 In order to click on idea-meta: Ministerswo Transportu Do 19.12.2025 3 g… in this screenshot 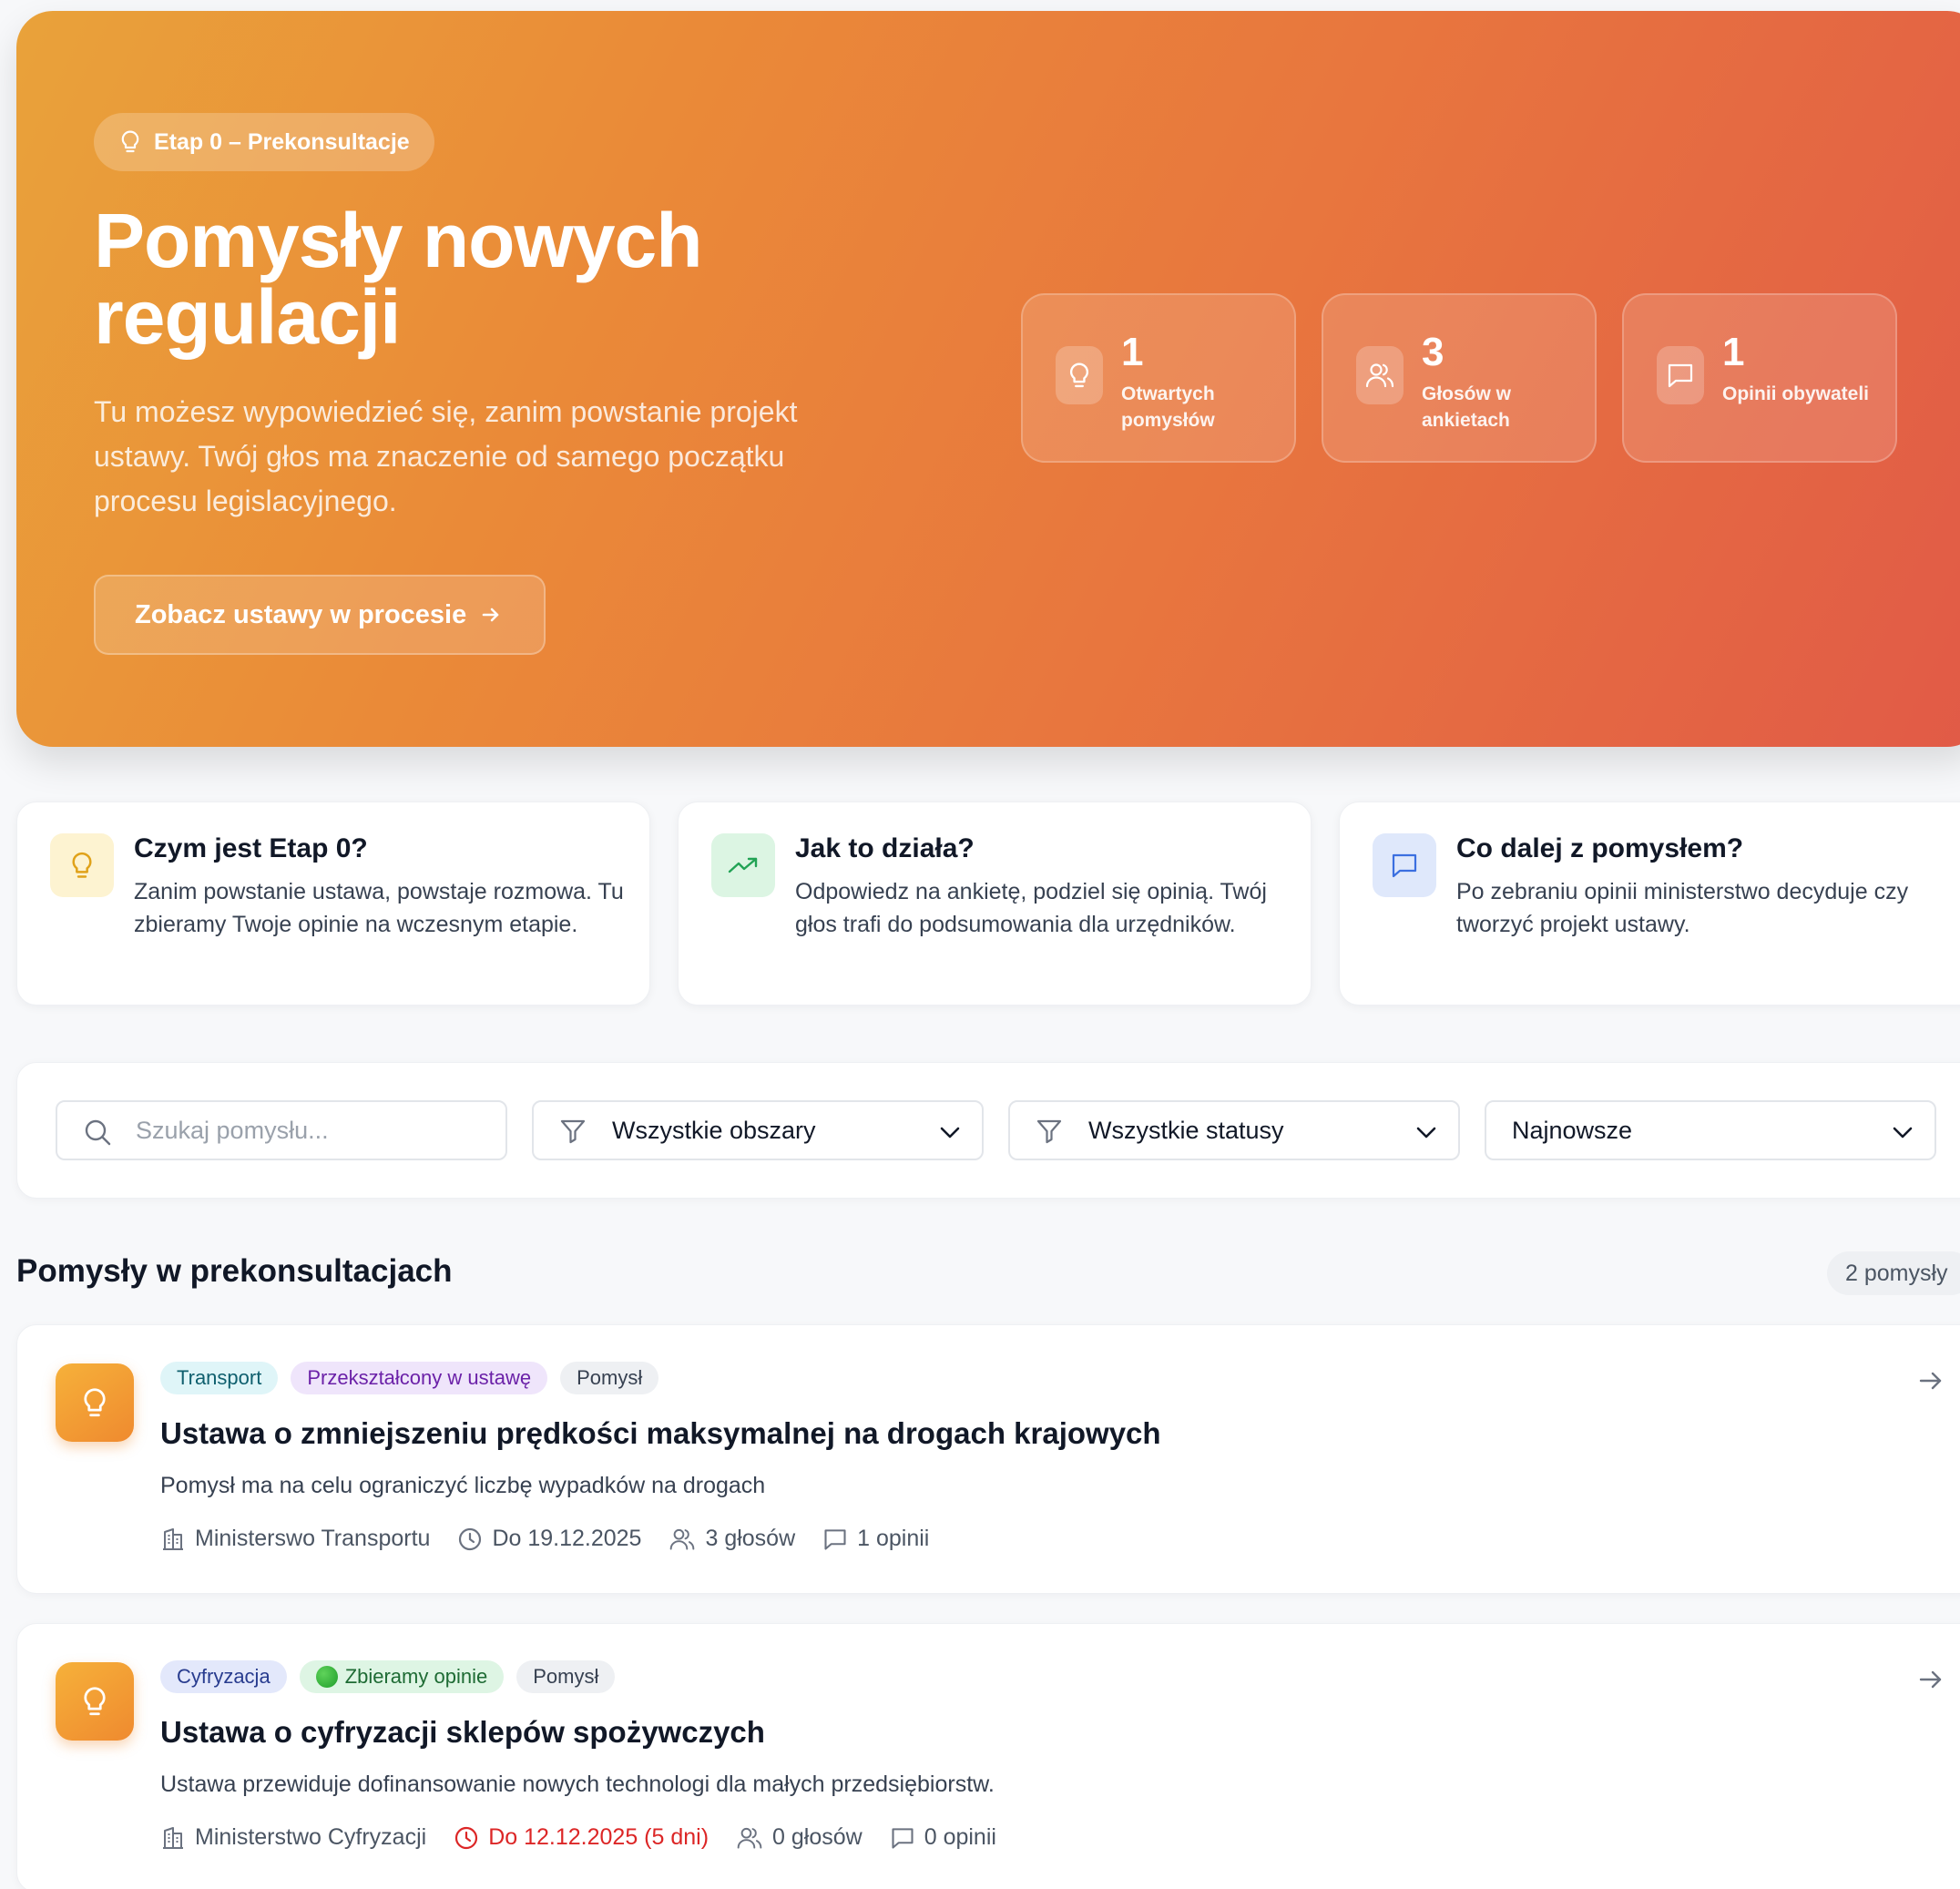, I will do `click(544, 1539)`.